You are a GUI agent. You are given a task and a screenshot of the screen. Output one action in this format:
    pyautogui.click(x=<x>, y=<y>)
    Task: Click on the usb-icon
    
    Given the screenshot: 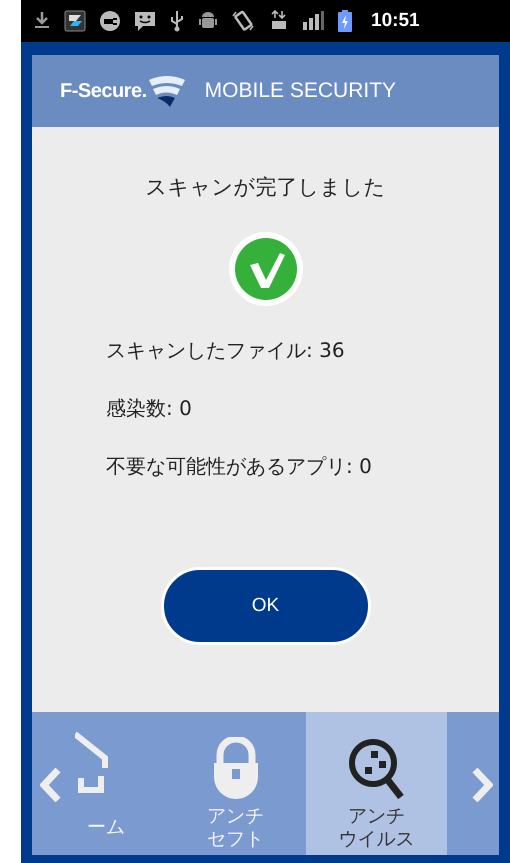 What is the action you would take?
    pyautogui.click(x=177, y=21)
    